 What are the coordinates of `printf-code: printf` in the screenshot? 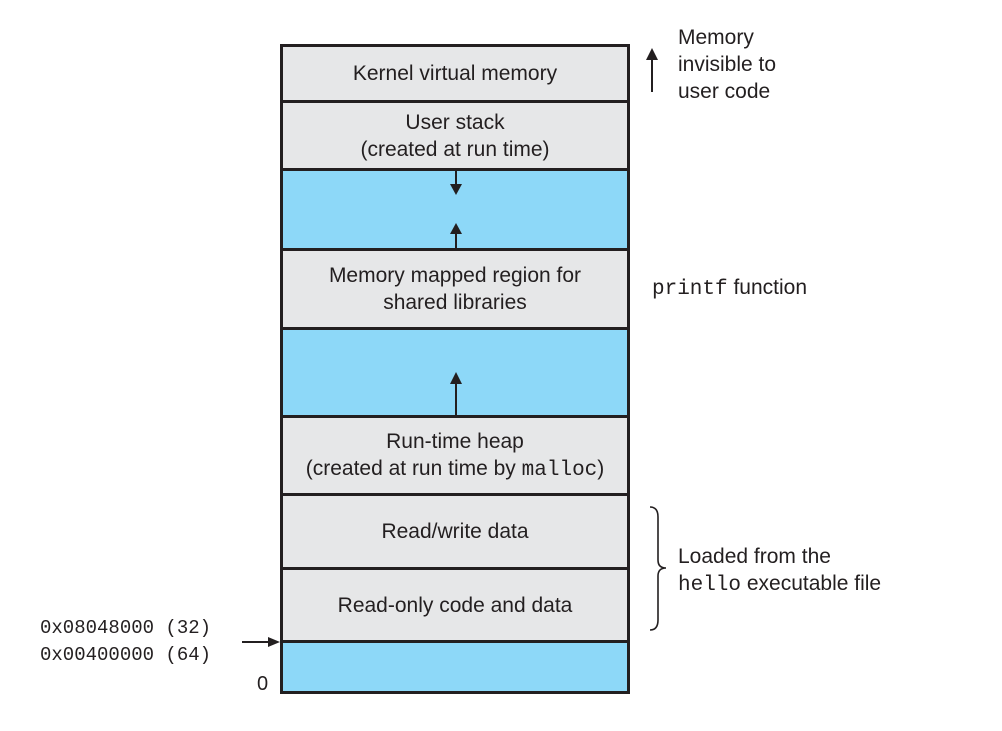 It's located at (690, 289).